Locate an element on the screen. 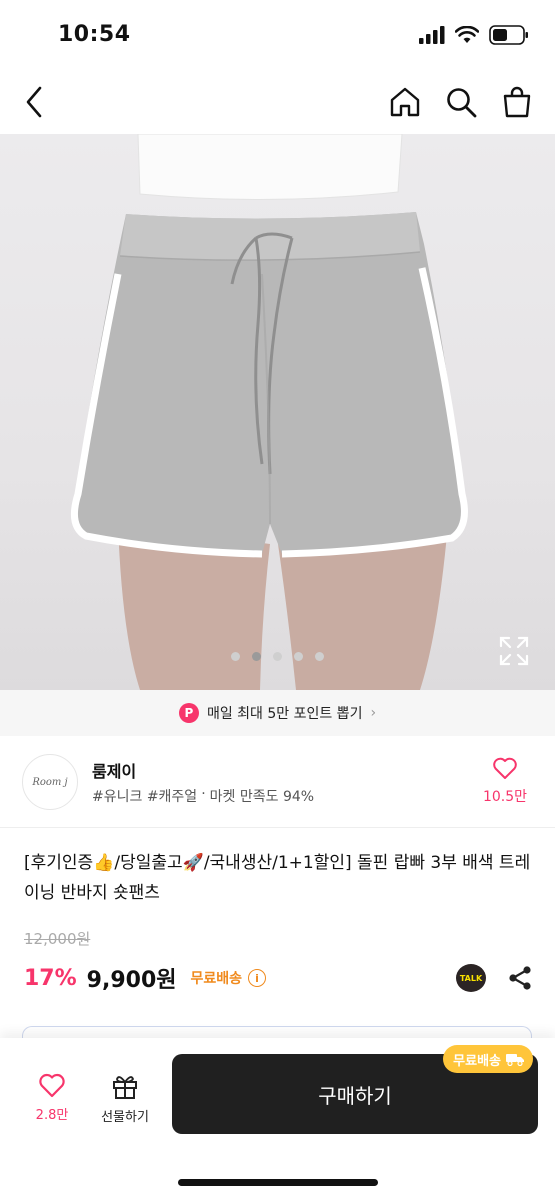 The image size is (555, 1200). share-button is located at coordinates (520, 978).